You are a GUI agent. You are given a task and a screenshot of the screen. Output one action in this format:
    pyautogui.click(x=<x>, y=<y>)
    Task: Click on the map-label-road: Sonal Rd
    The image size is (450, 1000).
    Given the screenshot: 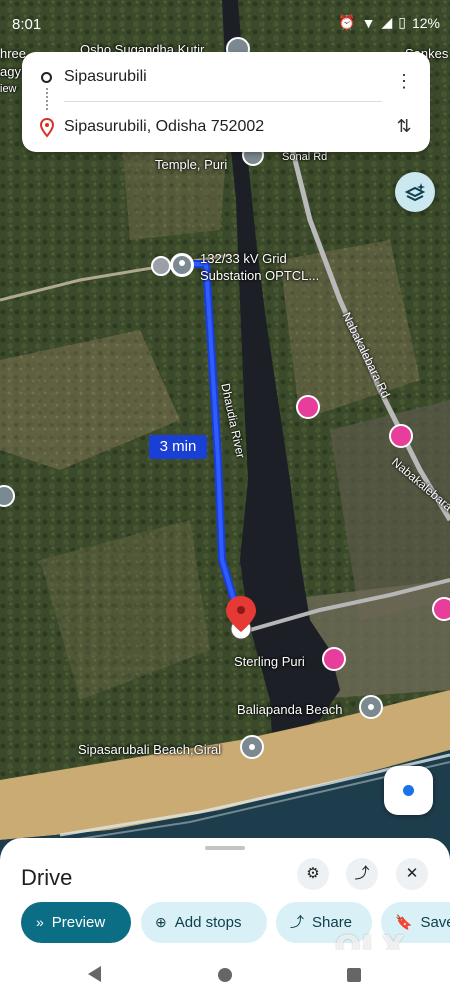 What is the action you would take?
    pyautogui.click(x=305, y=157)
    